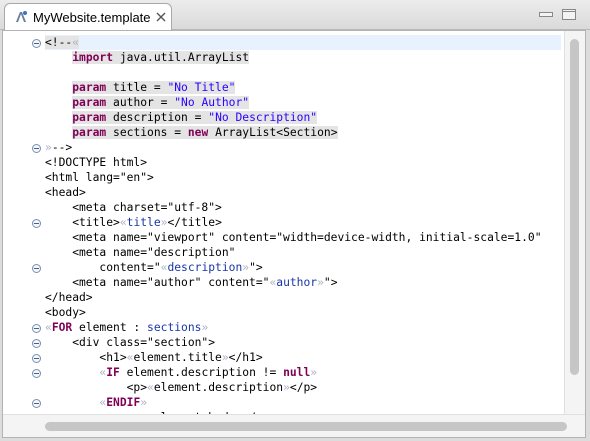  Describe the element at coordinates (130, 342) in the screenshot. I see `code-token: <div class="section">` at that location.